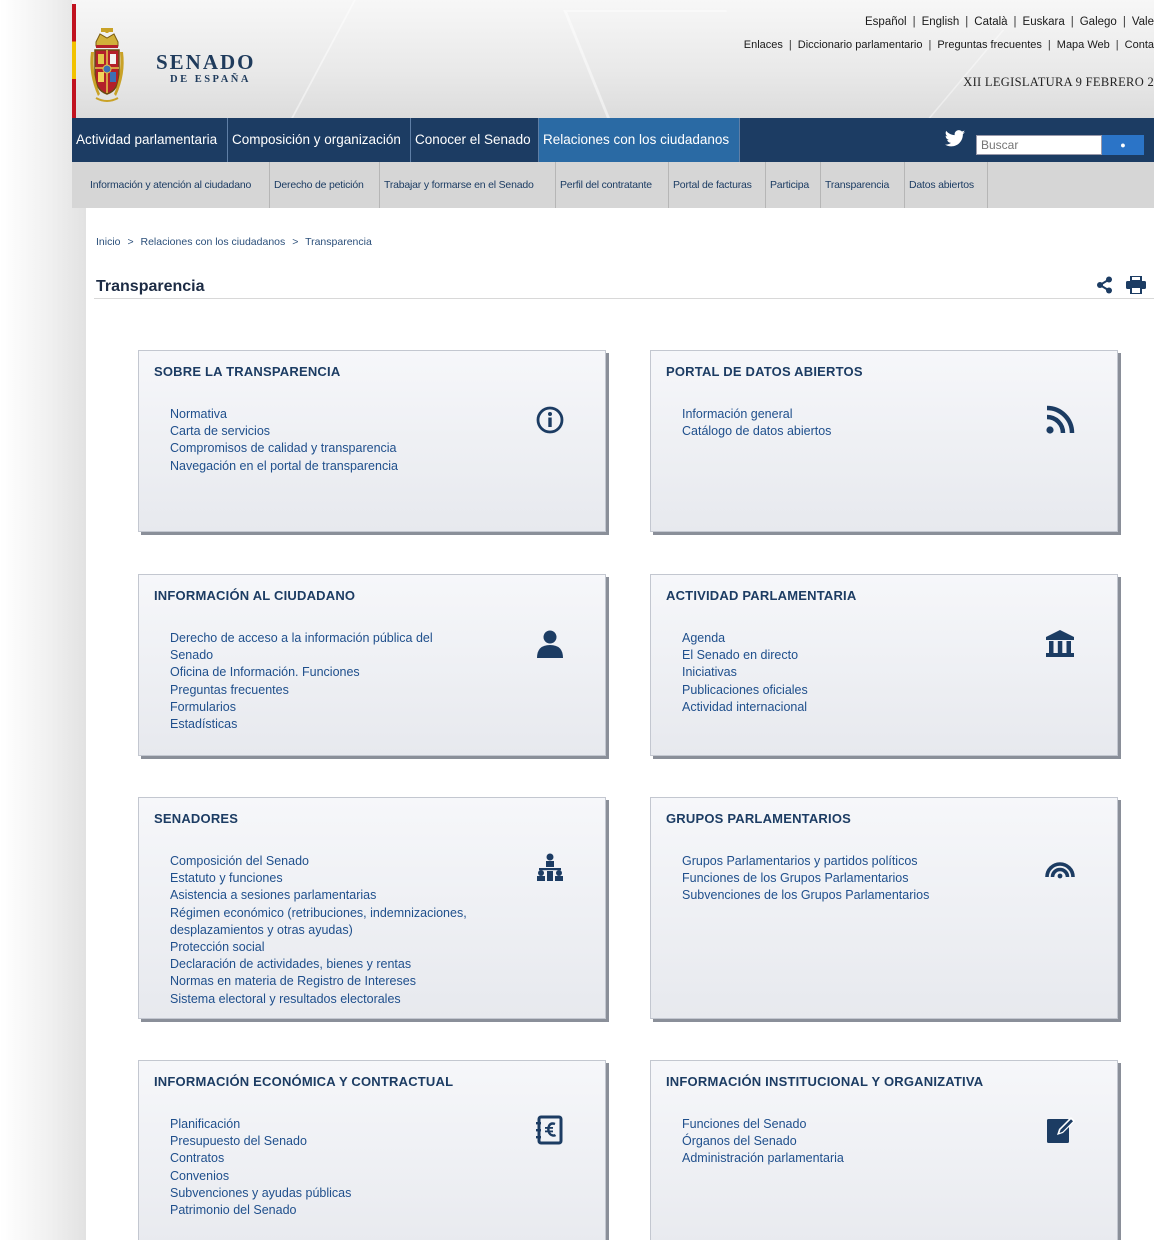 The image size is (1154, 1240). What do you see at coordinates (989, 45) in the screenshot?
I see `link-preguntas-frecuentes: Preguntas frecuentes` at bounding box center [989, 45].